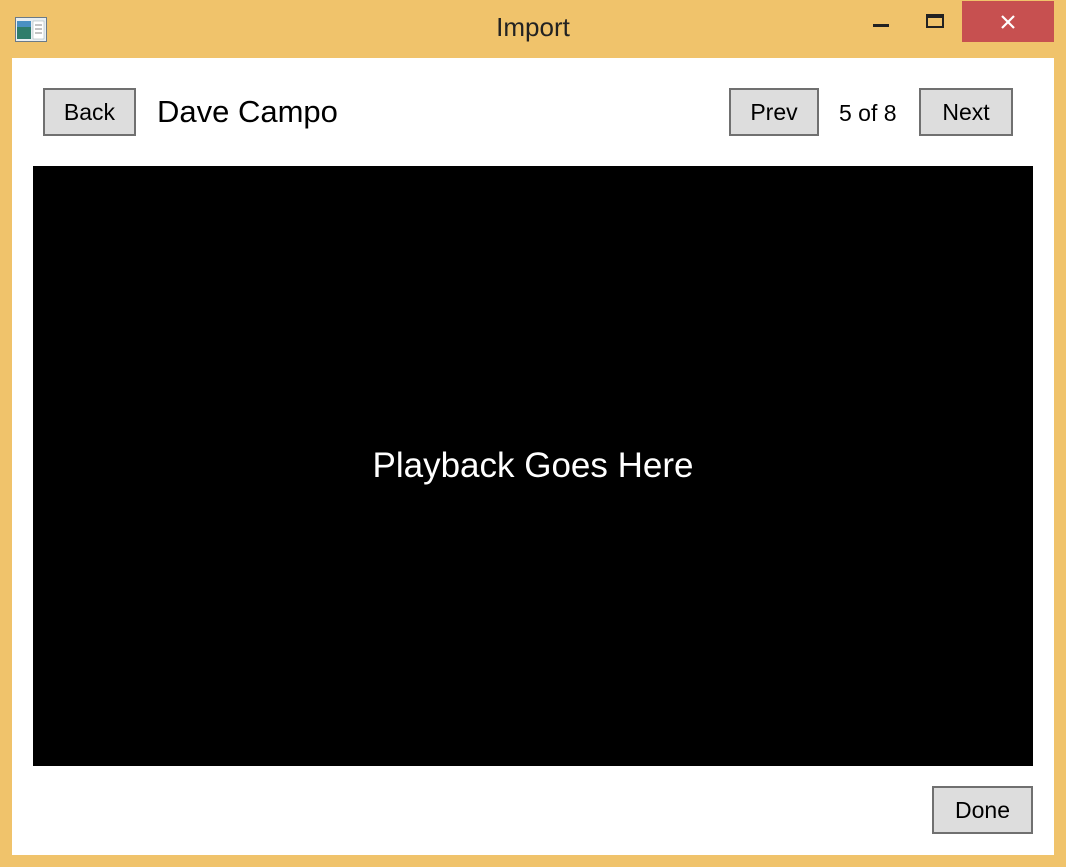 The image size is (1066, 867). Describe the element at coordinates (881, 21) in the screenshot. I see `minimize-button` at that location.